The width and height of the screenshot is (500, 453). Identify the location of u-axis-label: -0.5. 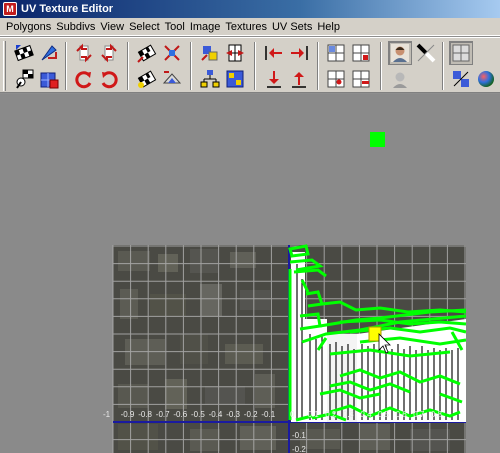
(198, 414).